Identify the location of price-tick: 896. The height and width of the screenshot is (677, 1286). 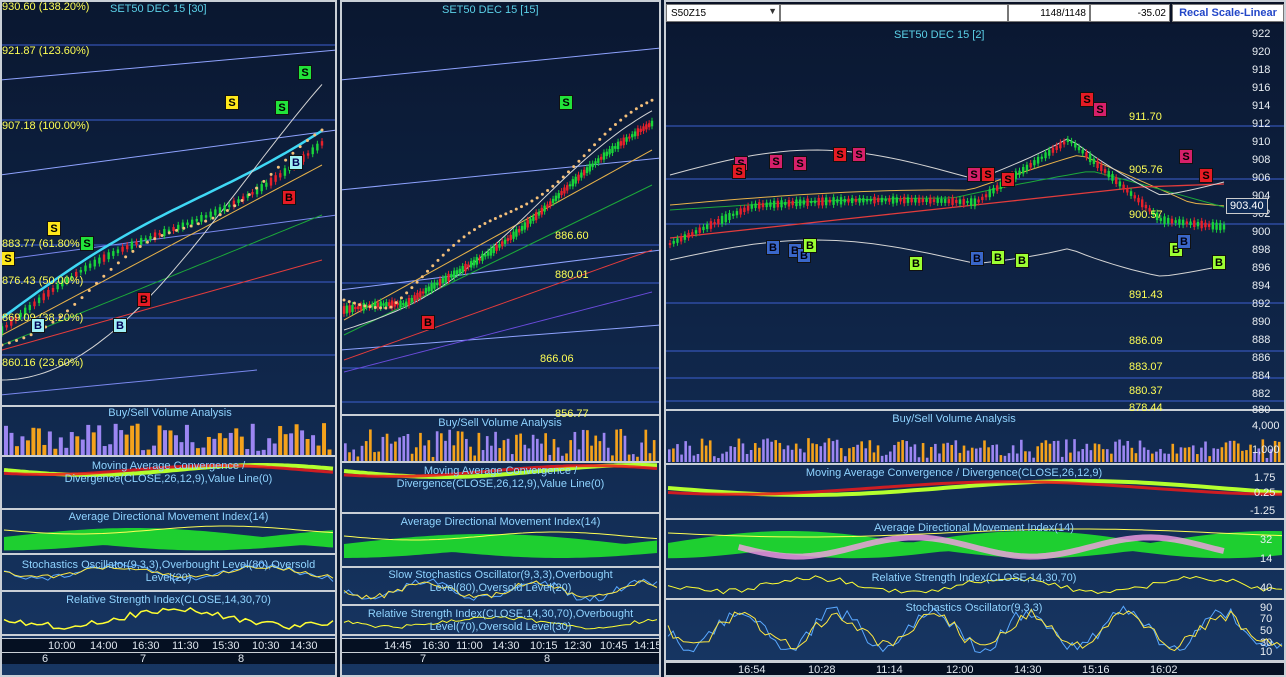
(1261, 268).